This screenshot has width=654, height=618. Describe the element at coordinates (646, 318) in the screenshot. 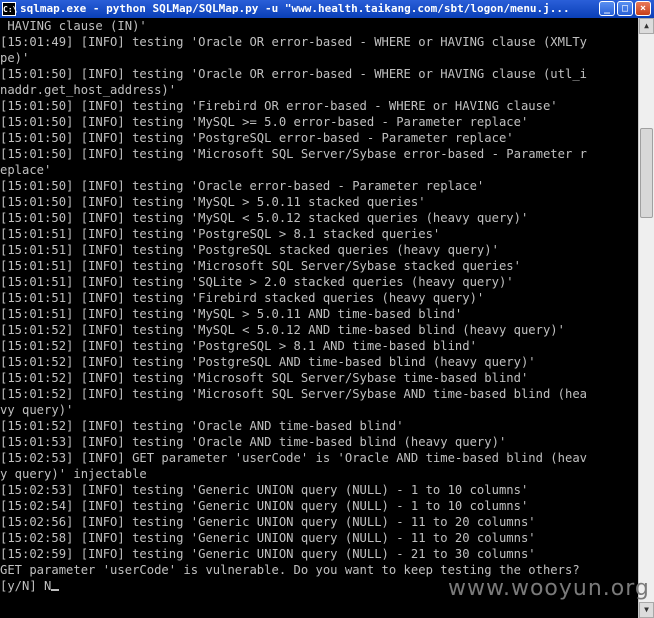

I see `vertical-scrollbar: ▲ ▼` at that location.